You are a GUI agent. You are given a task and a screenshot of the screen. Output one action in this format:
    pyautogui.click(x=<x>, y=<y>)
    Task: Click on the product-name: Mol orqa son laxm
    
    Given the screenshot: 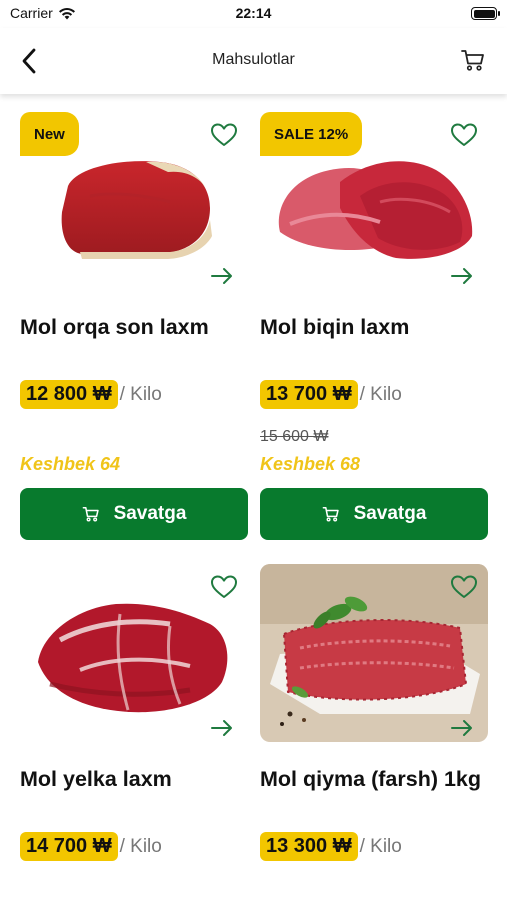 What is the action you would take?
    pyautogui.click(x=114, y=327)
    